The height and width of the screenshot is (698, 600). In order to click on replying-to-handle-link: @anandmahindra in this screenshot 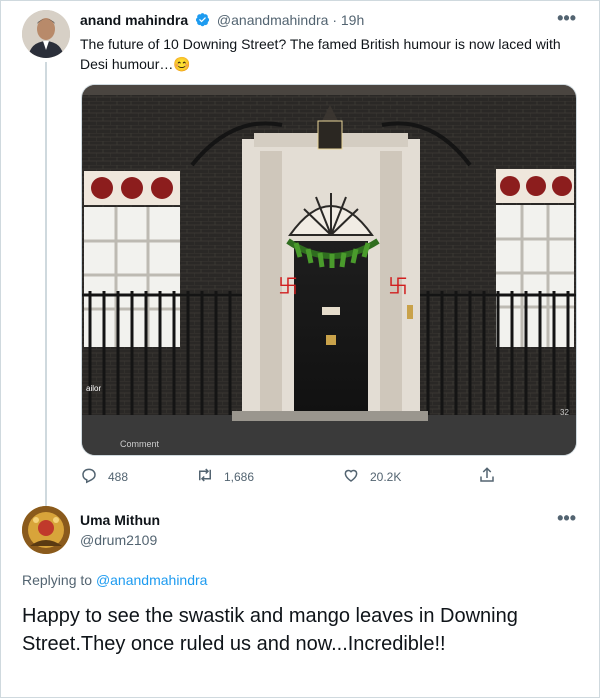, I will do `click(152, 580)`.